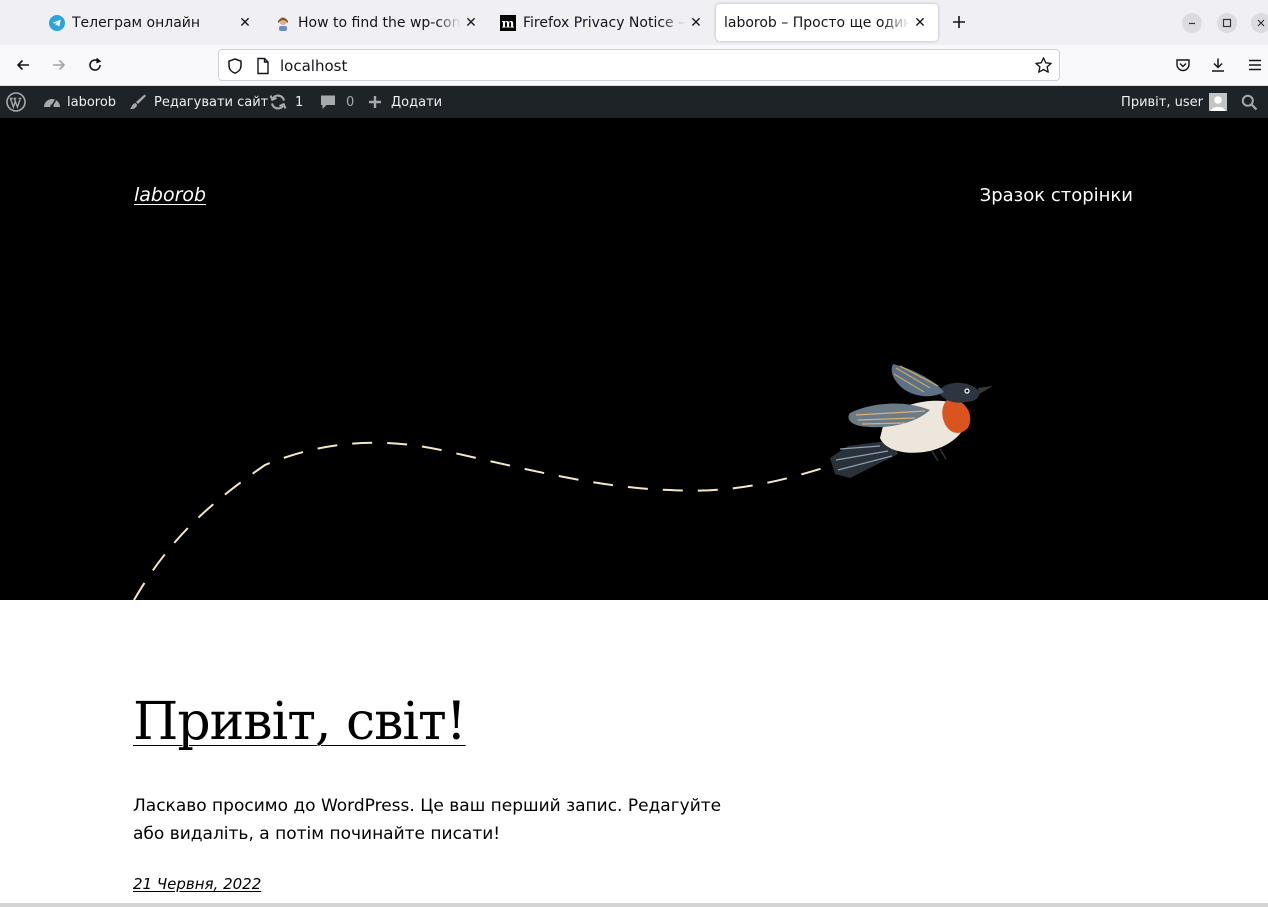  I want to click on forward-arrow-icon, so click(59, 65).